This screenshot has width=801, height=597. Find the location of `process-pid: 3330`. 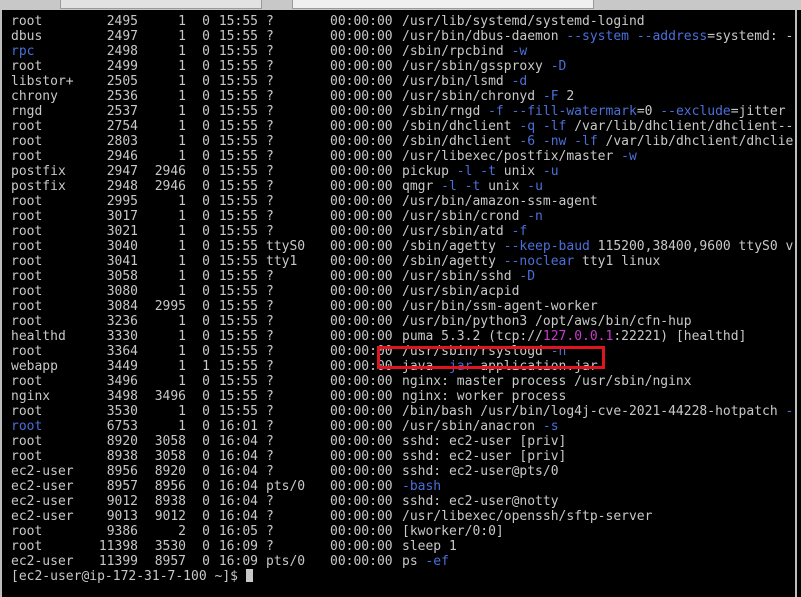

process-pid: 3330 is located at coordinates (122, 336).